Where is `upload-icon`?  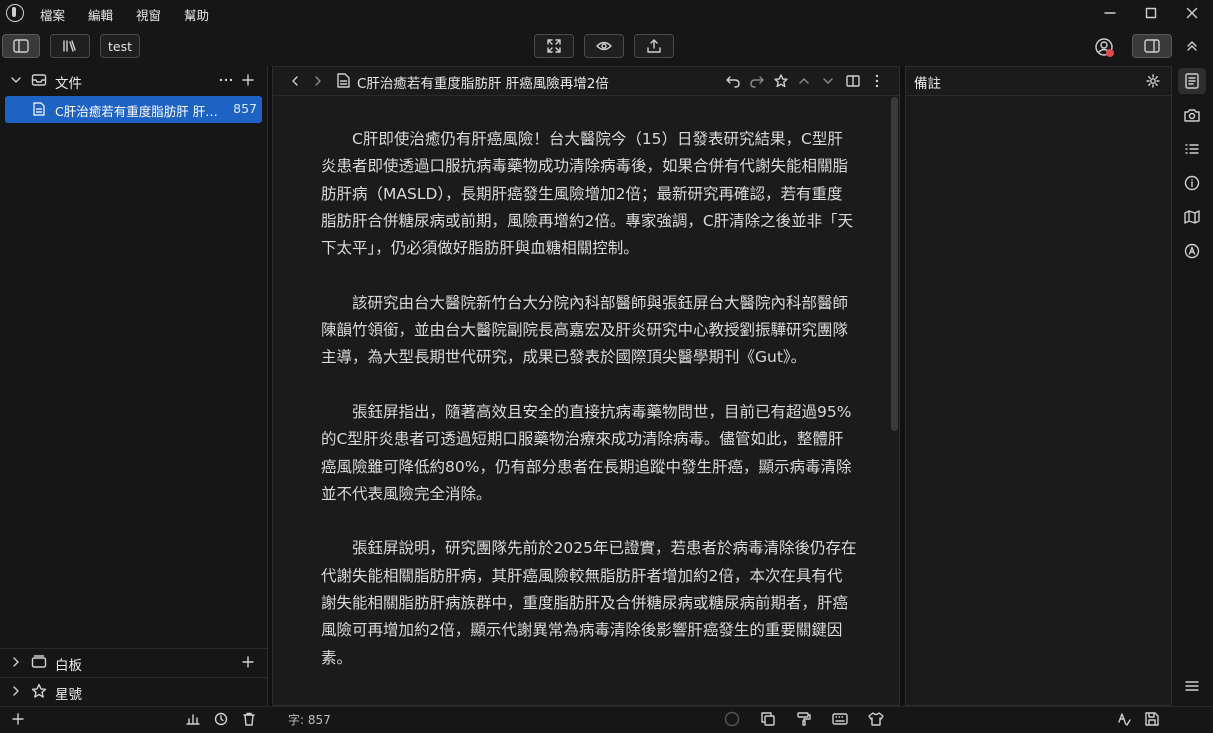 upload-icon is located at coordinates (654, 46).